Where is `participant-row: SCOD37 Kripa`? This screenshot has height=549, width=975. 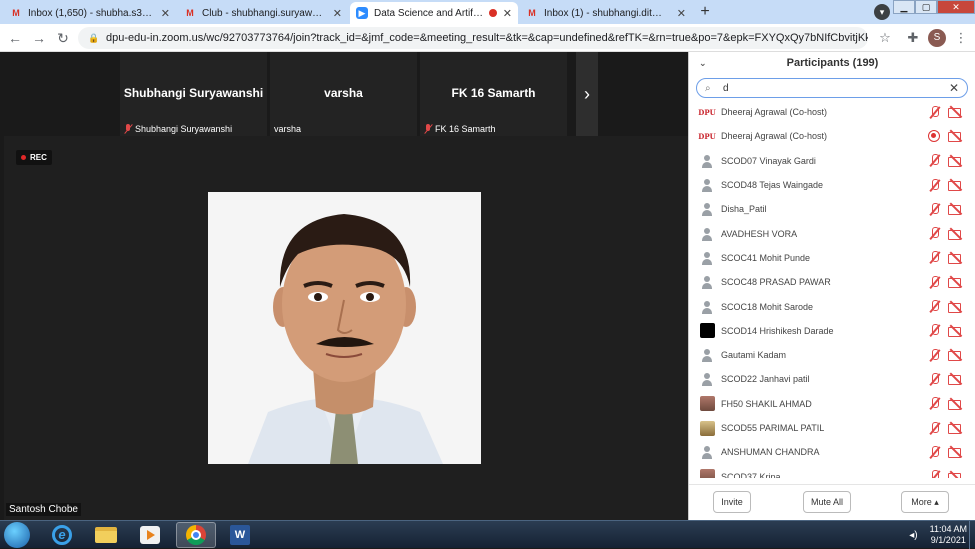
participant-row: SCOD37 Kripa is located at coordinates (832, 471).